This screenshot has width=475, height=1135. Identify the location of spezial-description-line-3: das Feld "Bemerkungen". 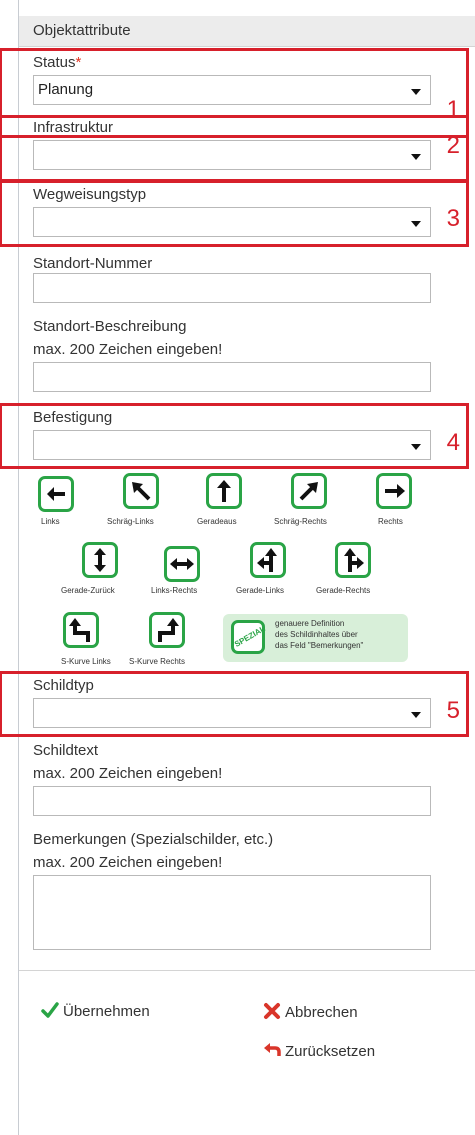
(319, 645).